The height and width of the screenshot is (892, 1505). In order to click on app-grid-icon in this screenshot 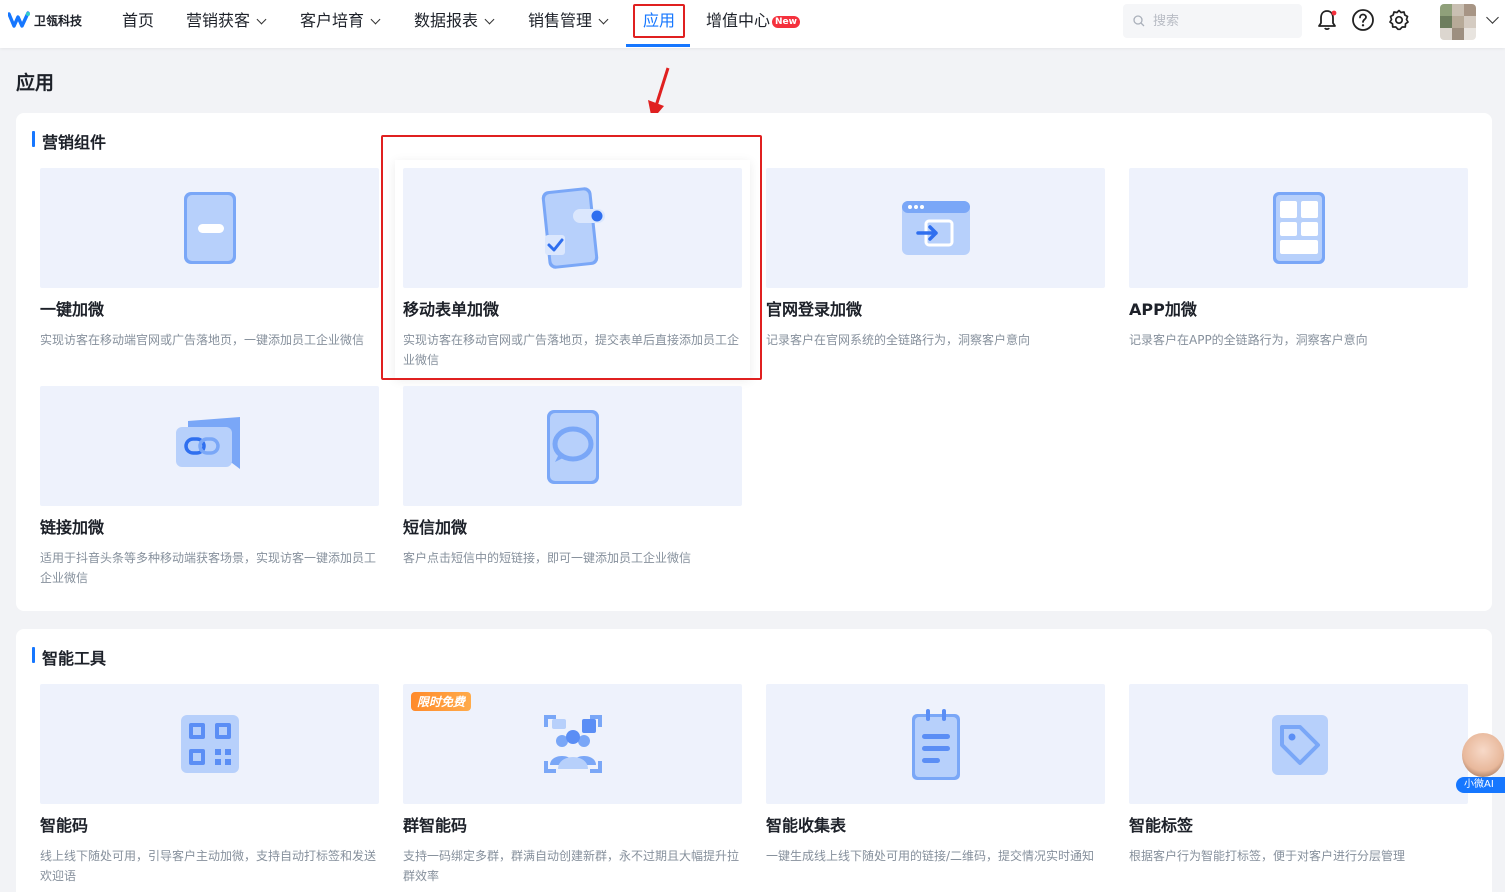, I will do `click(1298, 228)`.